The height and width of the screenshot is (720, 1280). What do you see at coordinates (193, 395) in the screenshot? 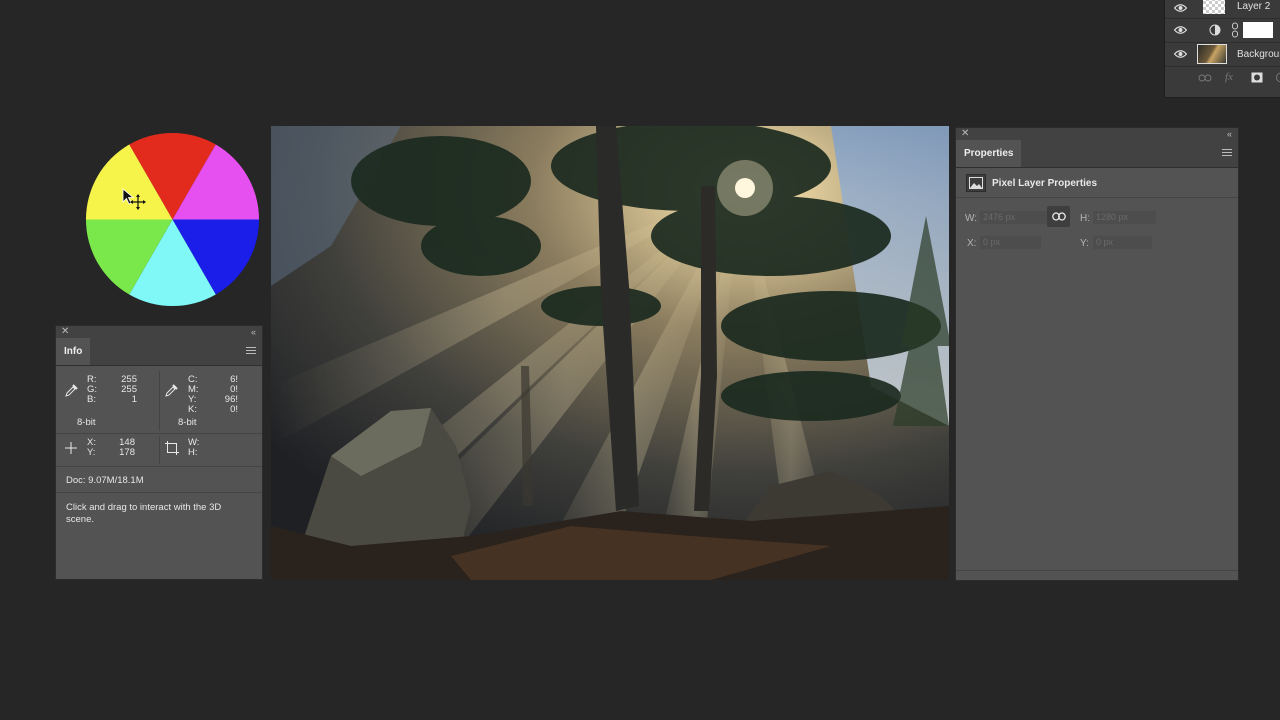
I see `cmyk-labels: C: M: Y: K:` at bounding box center [193, 395].